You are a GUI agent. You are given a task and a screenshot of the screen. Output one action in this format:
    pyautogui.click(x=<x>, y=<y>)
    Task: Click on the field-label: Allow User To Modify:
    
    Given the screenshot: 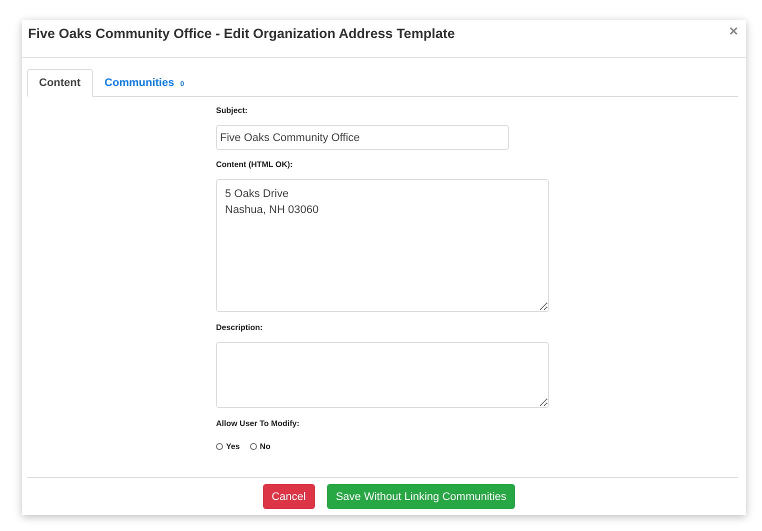 What is the action you would take?
    pyautogui.click(x=258, y=423)
    